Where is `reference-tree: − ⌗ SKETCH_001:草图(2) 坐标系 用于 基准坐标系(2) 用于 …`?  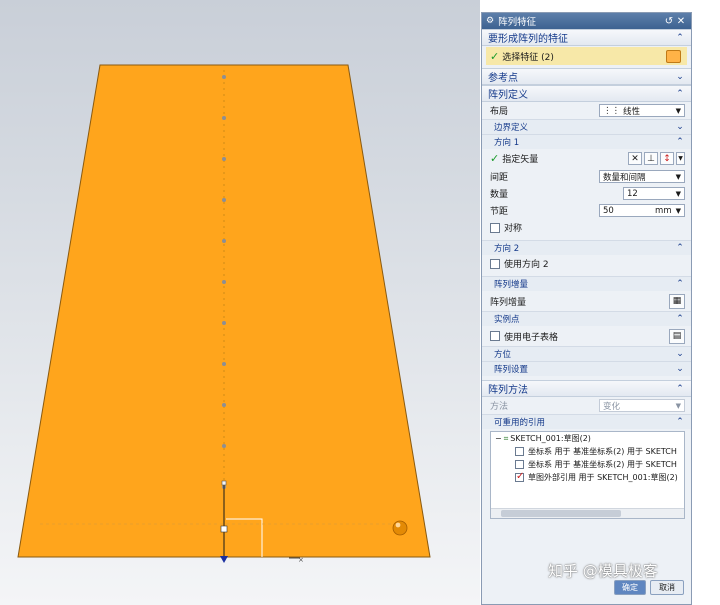
reference-tree: − ⌗ SKETCH_001:草图(2) 坐标系 用于 基准坐标系(2) 用于 … is located at coordinates (587, 475).